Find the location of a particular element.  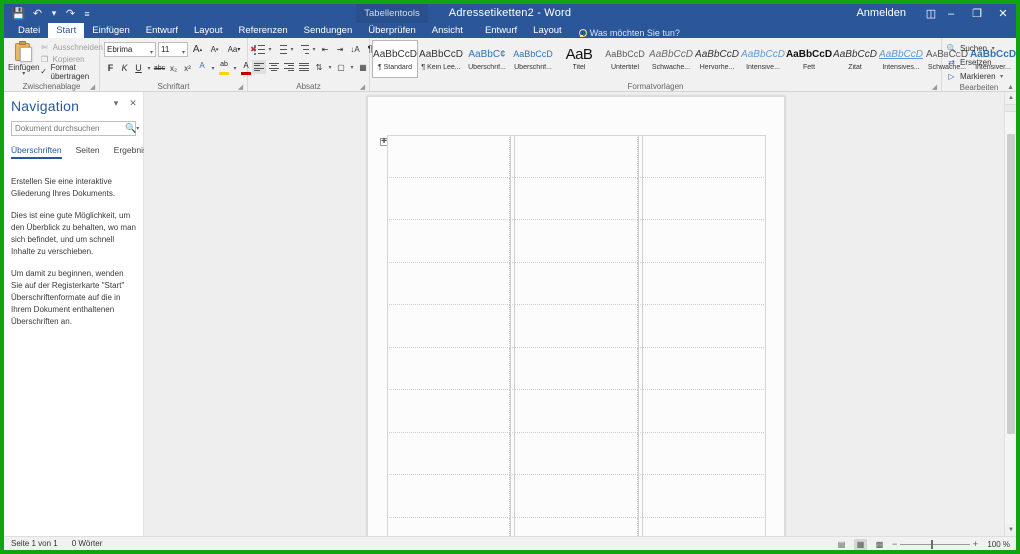

zoom-track is located at coordinates (935, 544).